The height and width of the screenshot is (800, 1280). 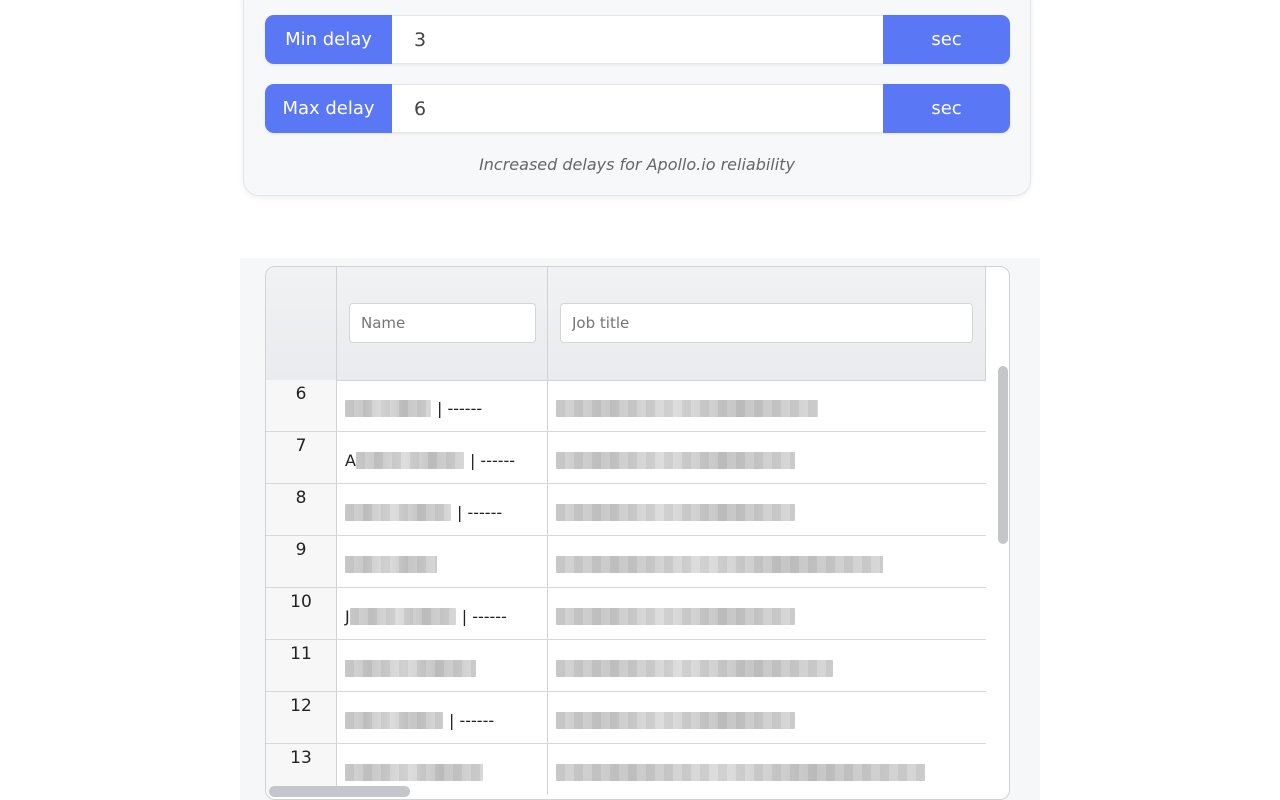 I want to click on table-row: 8 | ------, so click(x=626, y=510).